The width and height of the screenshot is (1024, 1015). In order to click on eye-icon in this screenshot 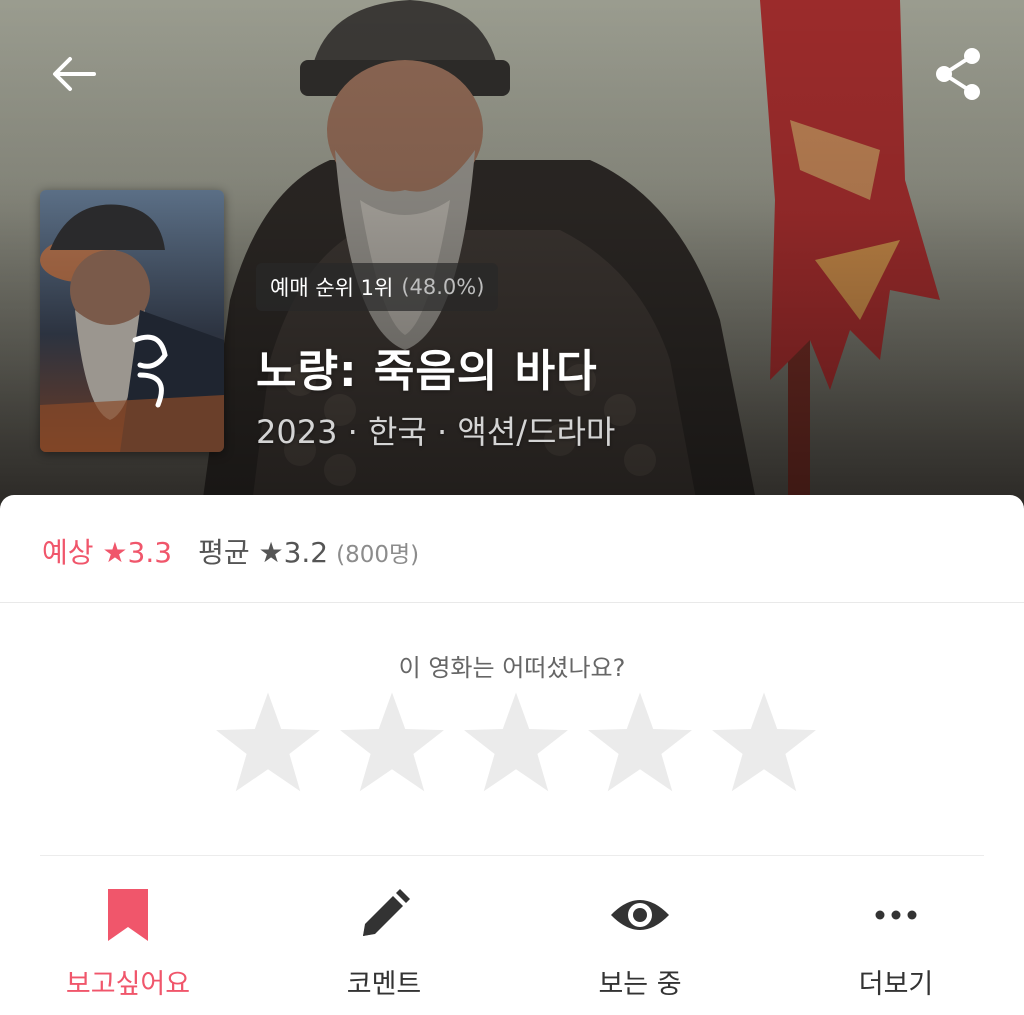, I will do `click(640, 915)`.